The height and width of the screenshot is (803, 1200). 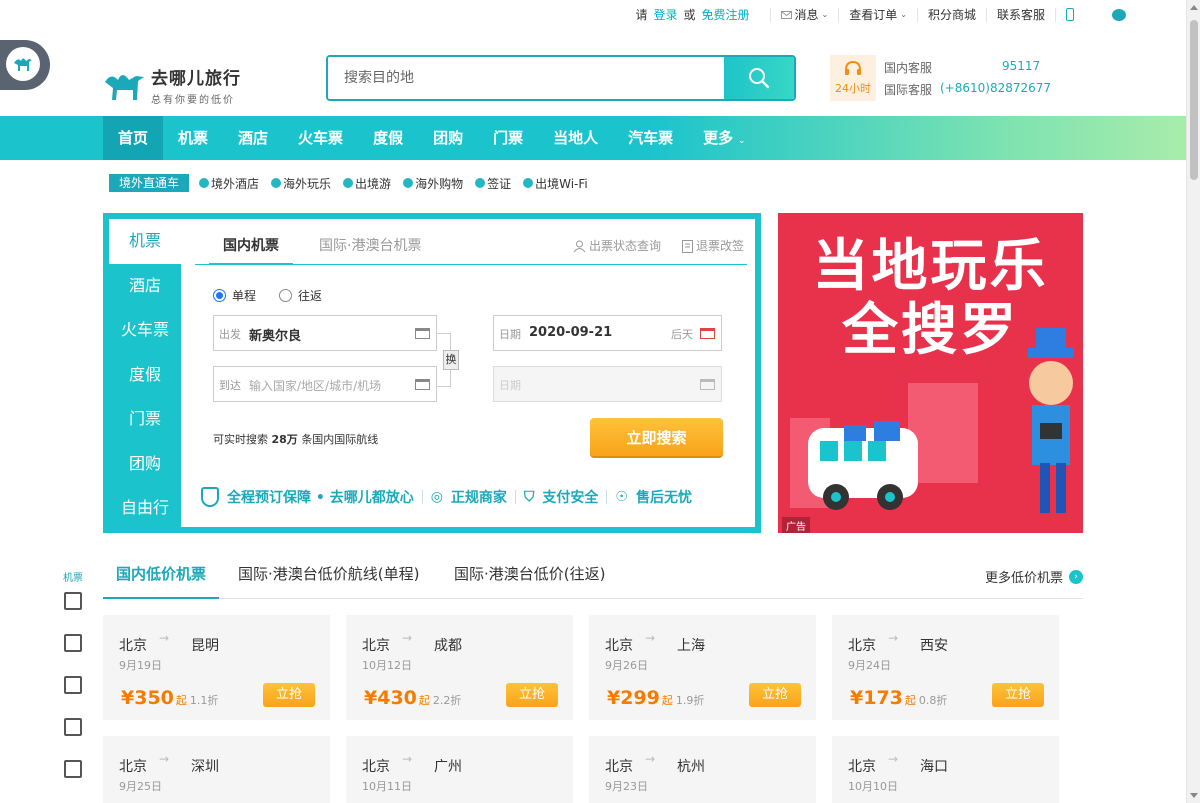 What do you see at coordinates (508, 138) in the screenshot?
I see `nav-tickets: 门票` at bounding box center [508, 138].